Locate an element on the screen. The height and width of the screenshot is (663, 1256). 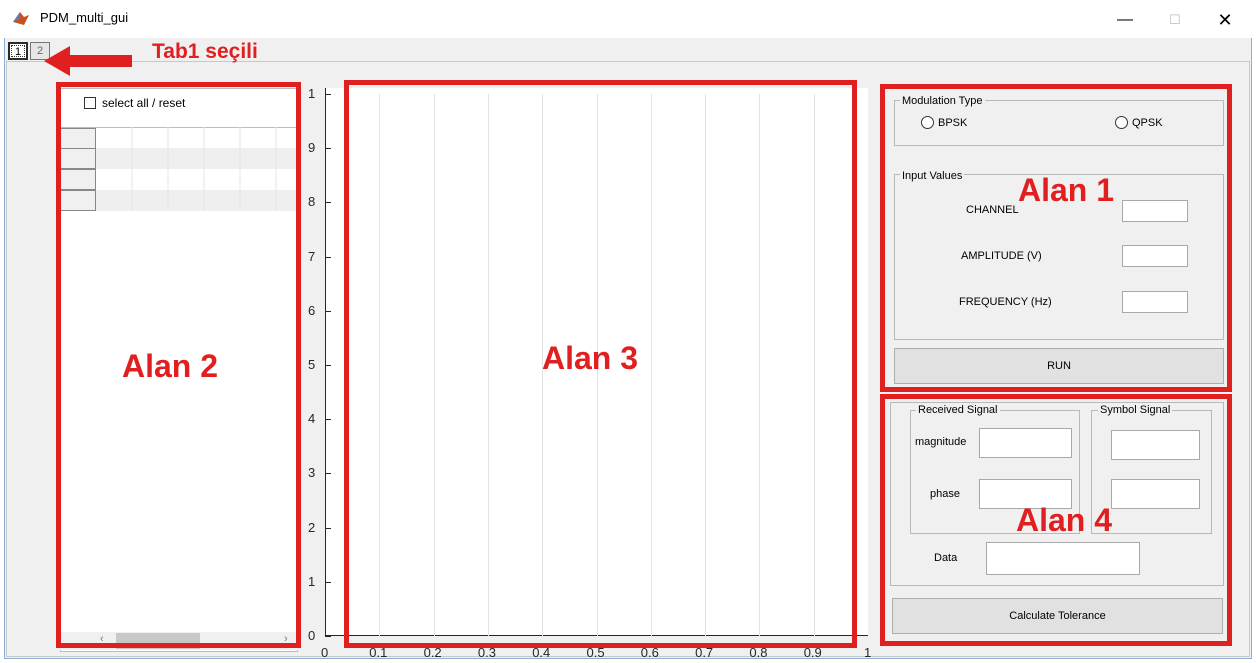
y-tick-label: 5 is located at coordinates (312, 364).